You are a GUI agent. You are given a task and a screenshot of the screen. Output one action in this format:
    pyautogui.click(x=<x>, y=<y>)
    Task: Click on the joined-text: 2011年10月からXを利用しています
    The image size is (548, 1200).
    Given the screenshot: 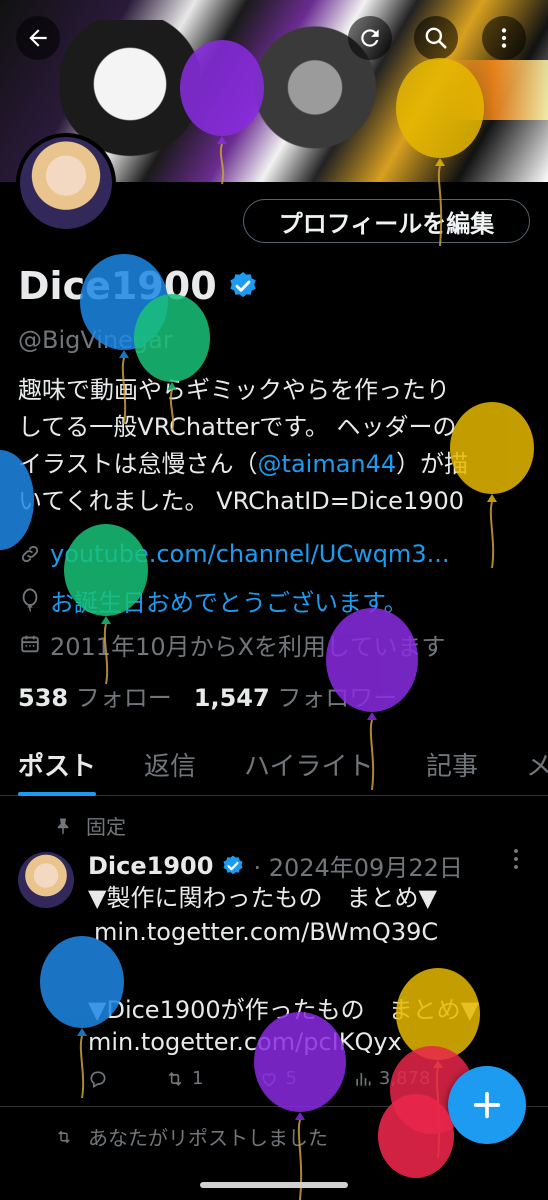 What is the action you would take?
    pyautogui.click(x=248, y=646)
    